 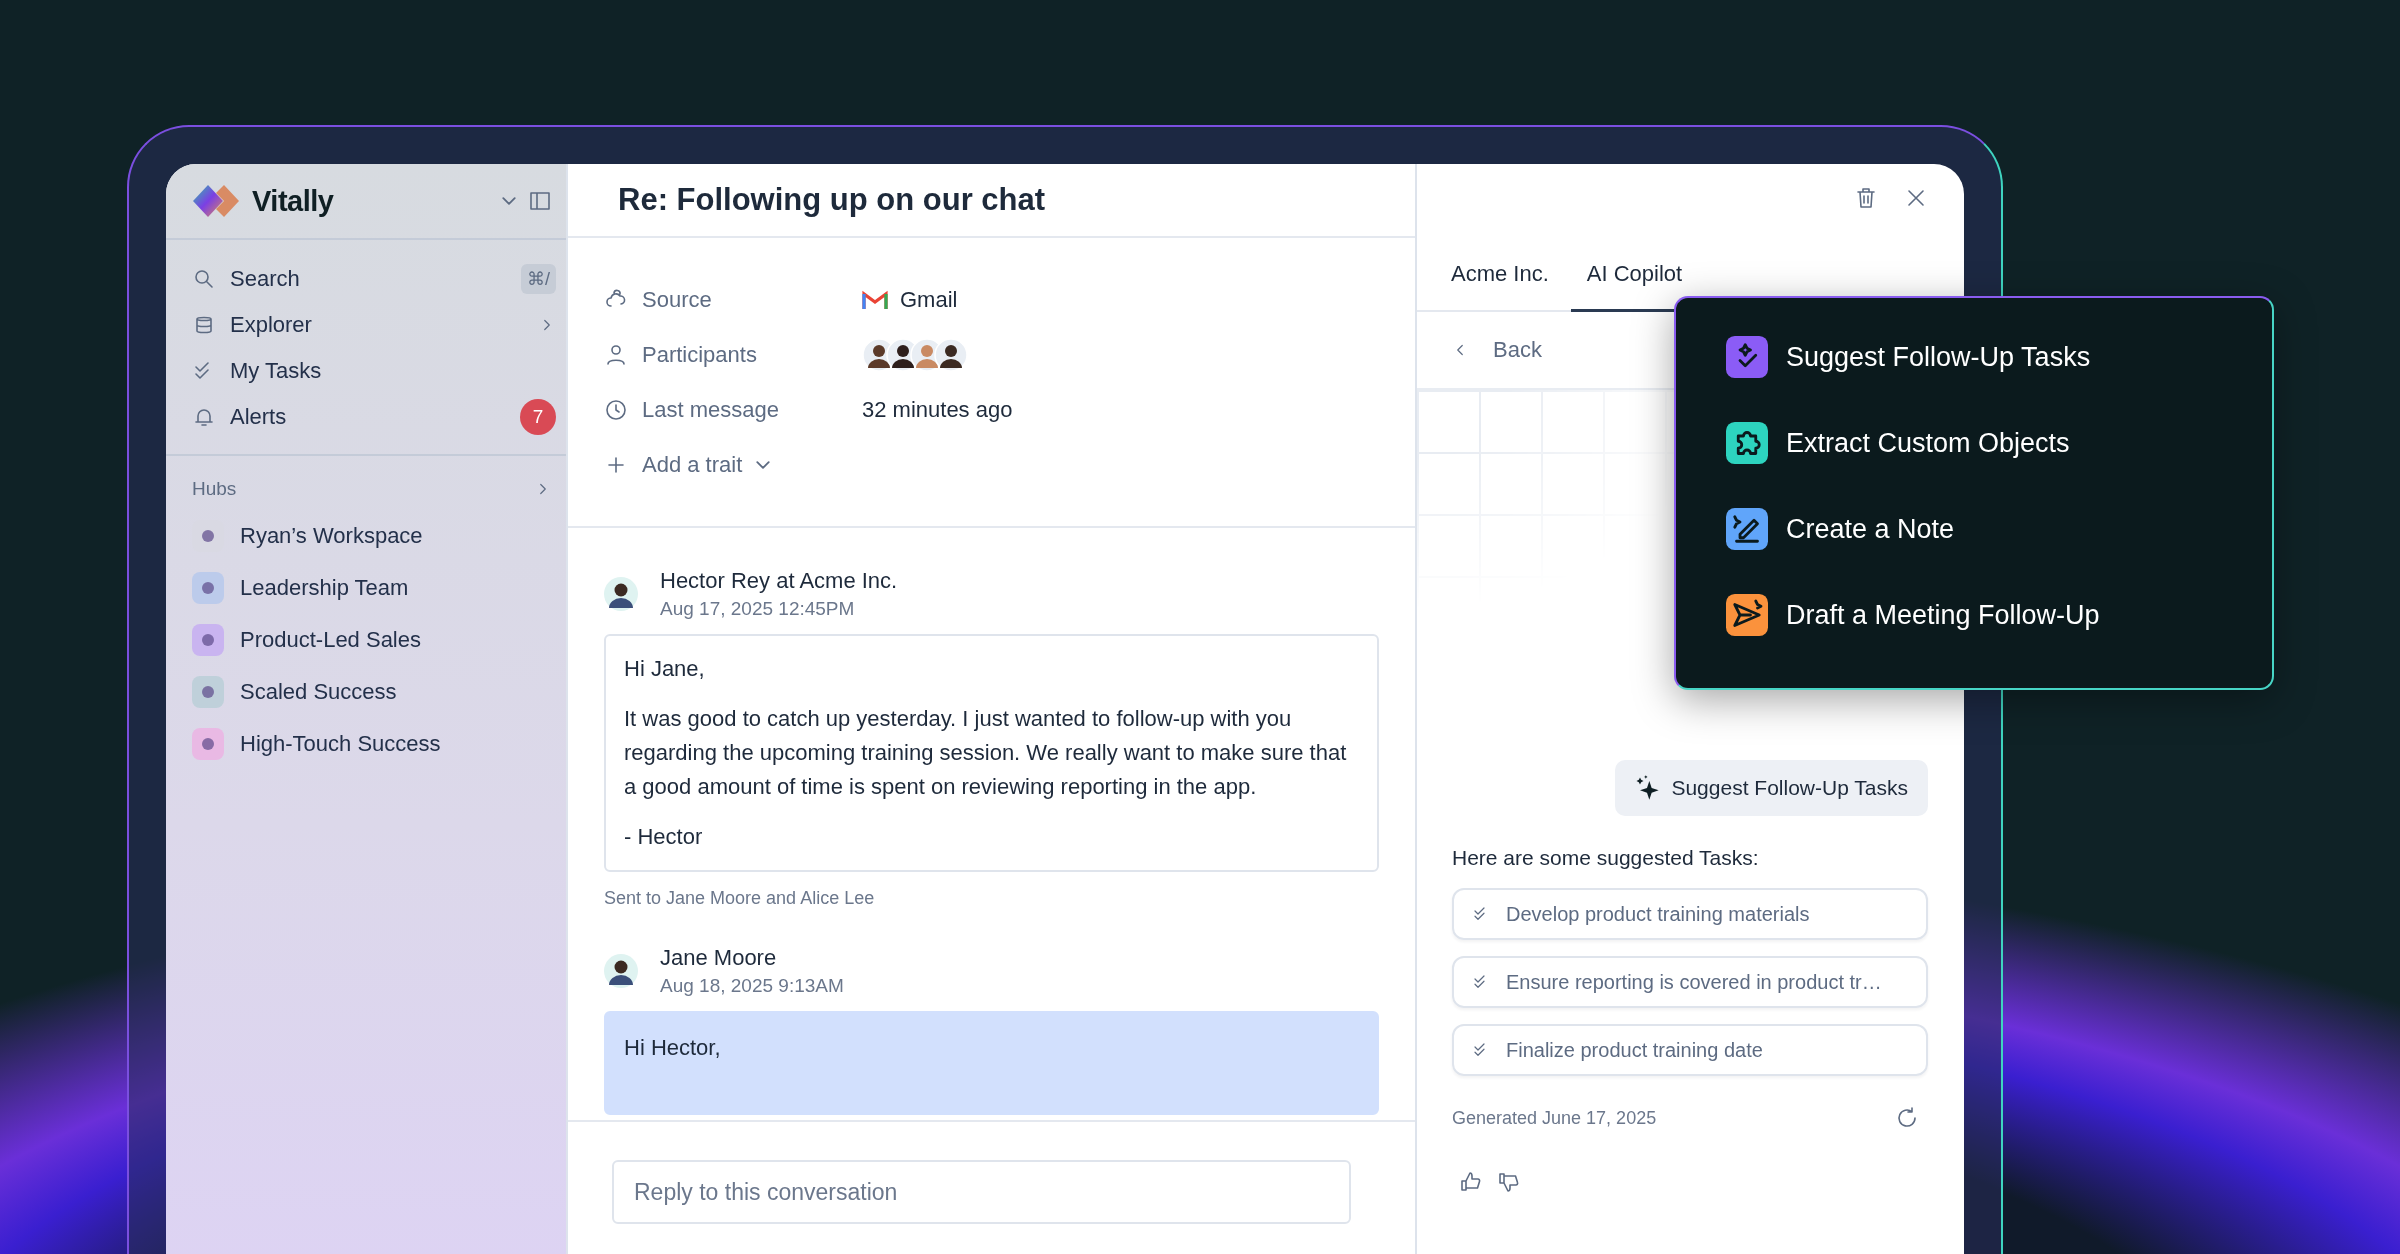 I want to click on copilot-menu-item: Draft a Meeting Follow-Up, so click(x=1999, y=615).